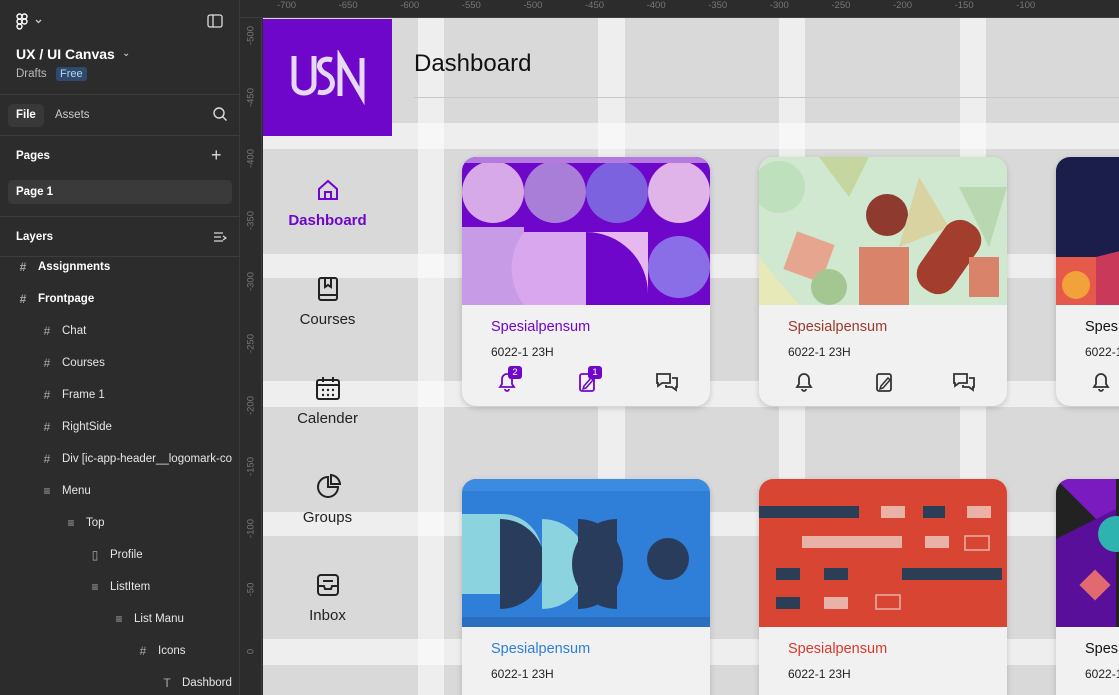 The image size is (1119, 695). I want to click on layer-item: ≡ List Manu, so click(147, 619).